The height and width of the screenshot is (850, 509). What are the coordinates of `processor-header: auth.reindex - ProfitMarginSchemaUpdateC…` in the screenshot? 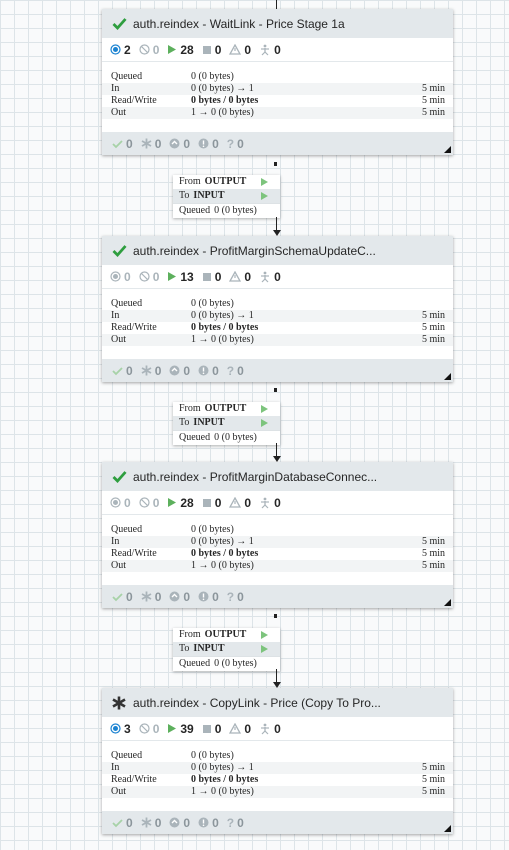 It's located at (277, 250).